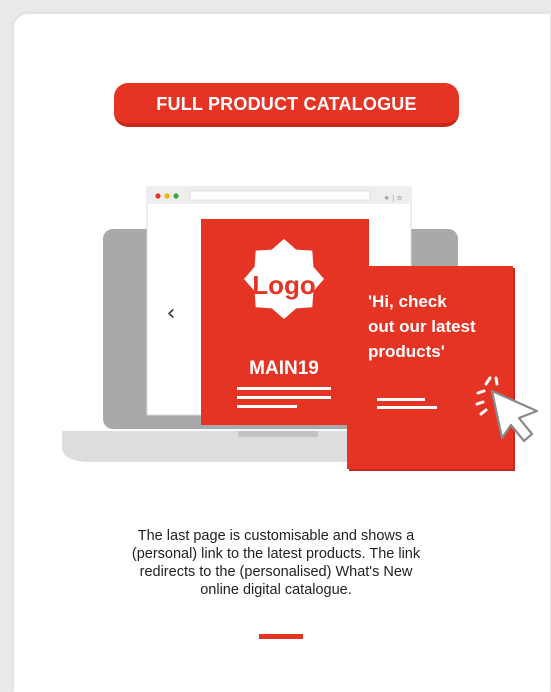 Image resolution: width=551 pixels, height=692 pixels. I want to click on message-line: products', so click(406, 351).